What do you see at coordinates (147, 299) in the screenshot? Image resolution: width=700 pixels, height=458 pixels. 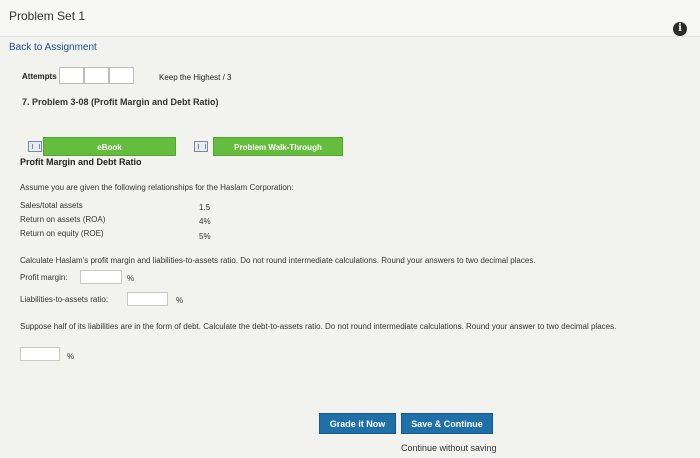 I see `liabilities-assets-input` at bounding box center [147, 299].